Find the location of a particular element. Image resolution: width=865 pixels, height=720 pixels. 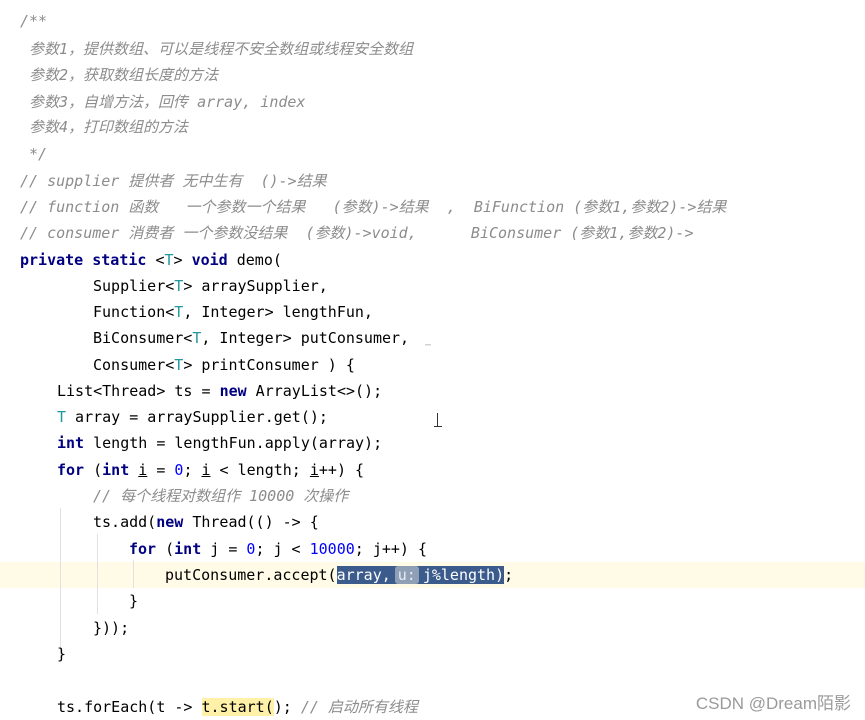

code-line: List<Thread> ts = new ArrayList<>(); is located at coordinates (219, 391).